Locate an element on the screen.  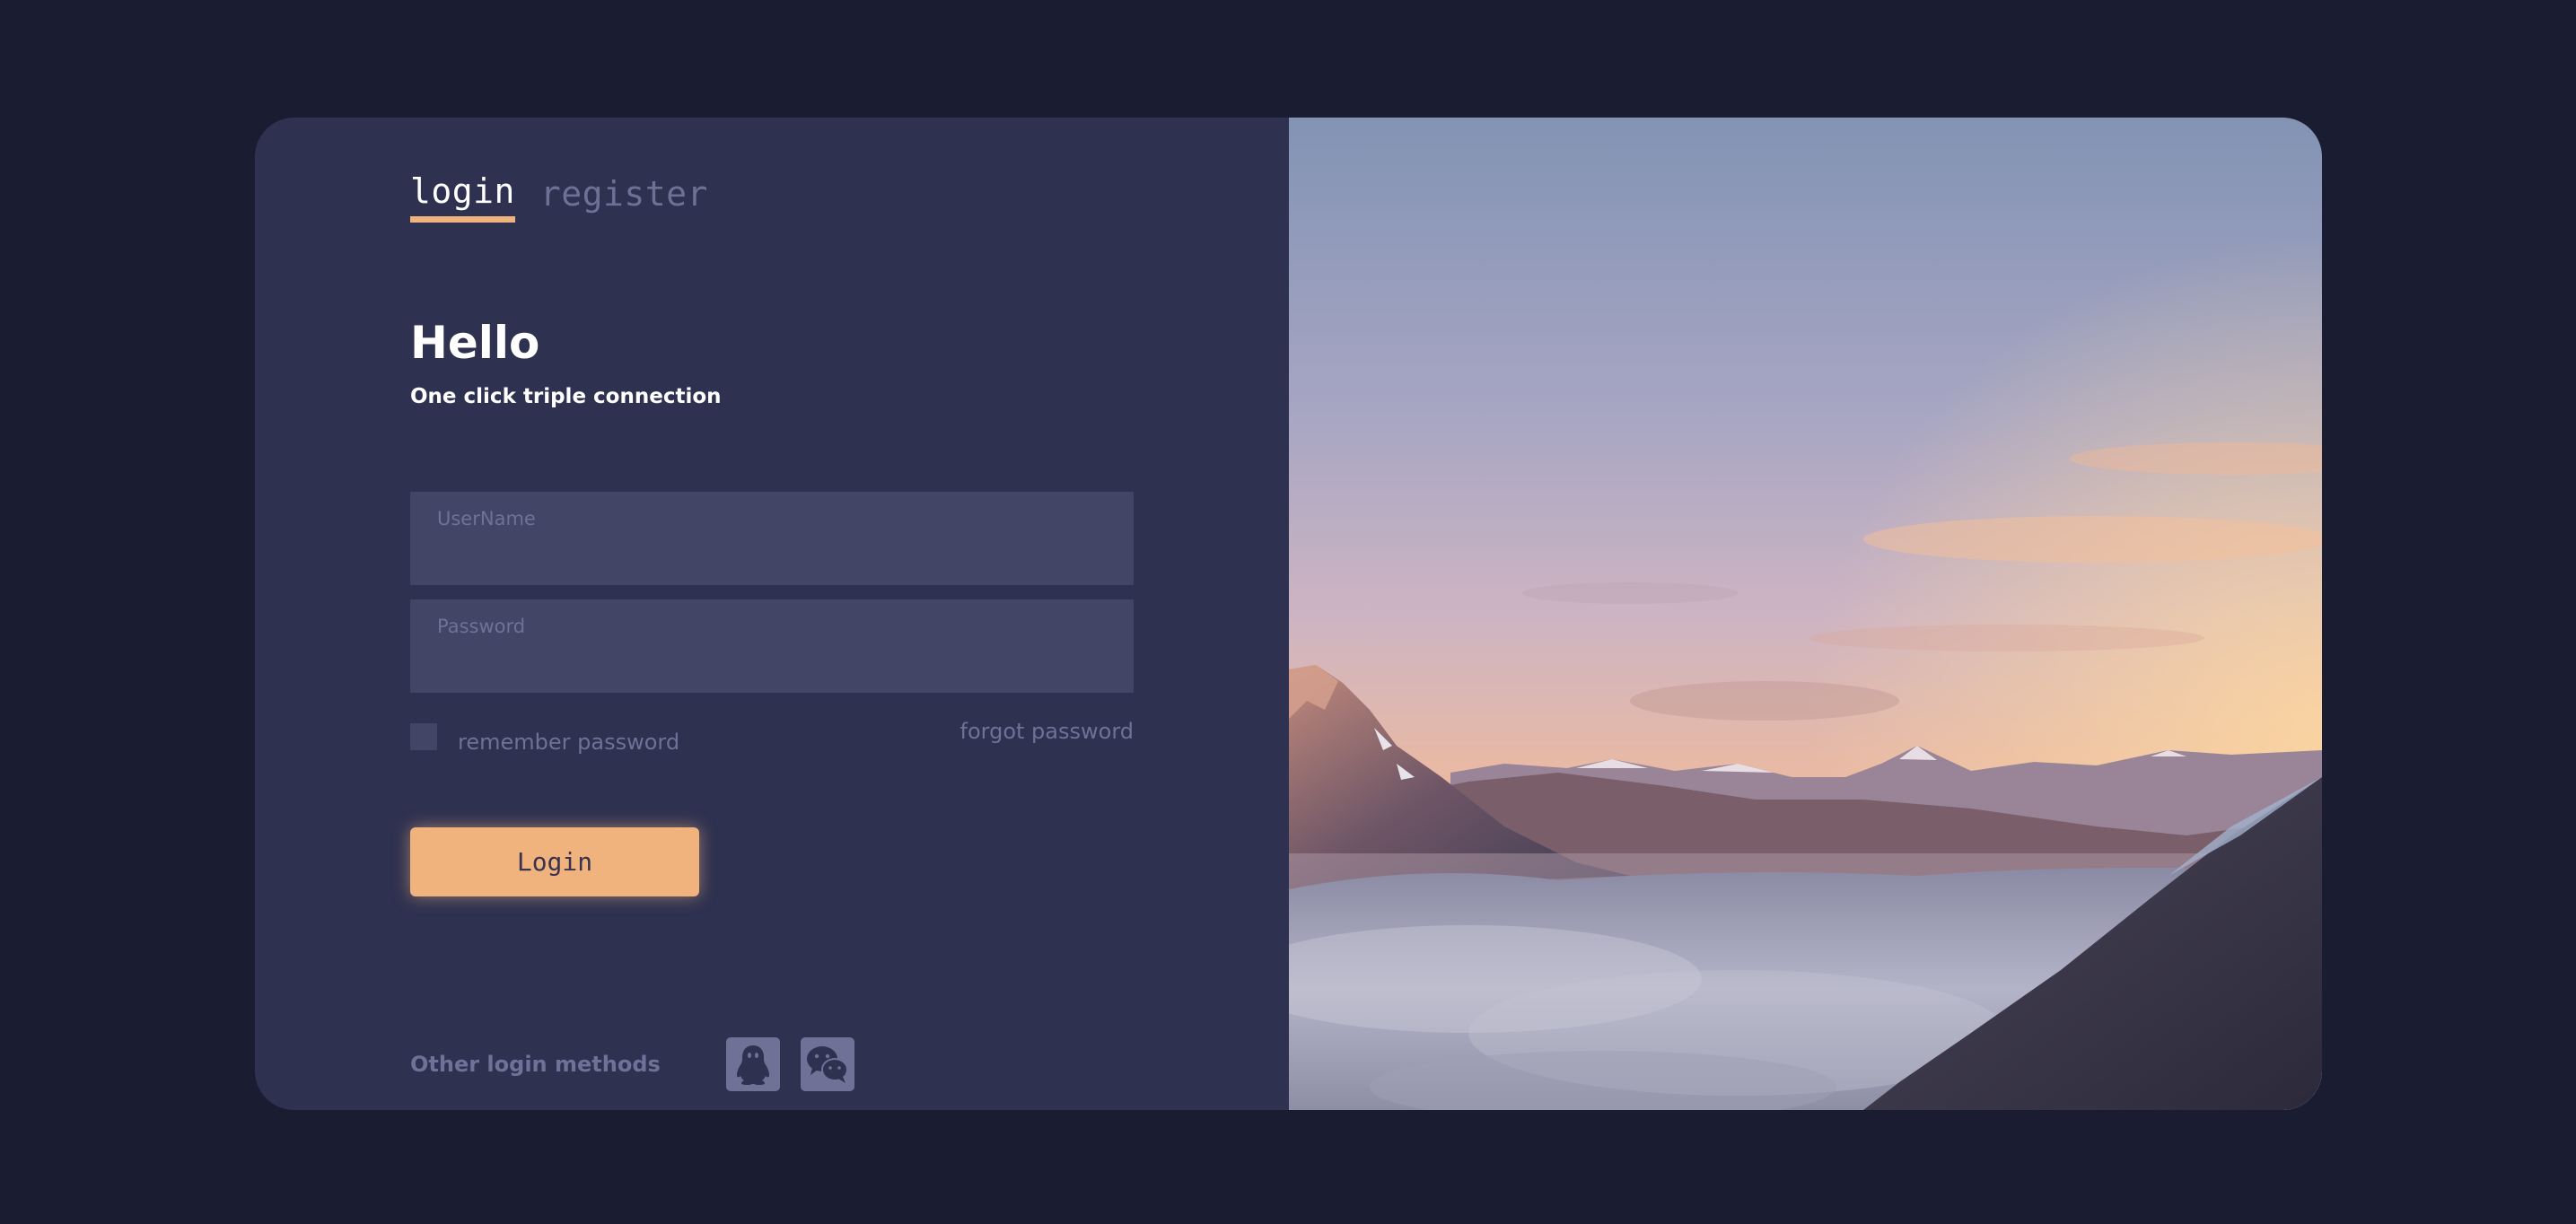
wechat-icon is located at coordinates (827, 1064).